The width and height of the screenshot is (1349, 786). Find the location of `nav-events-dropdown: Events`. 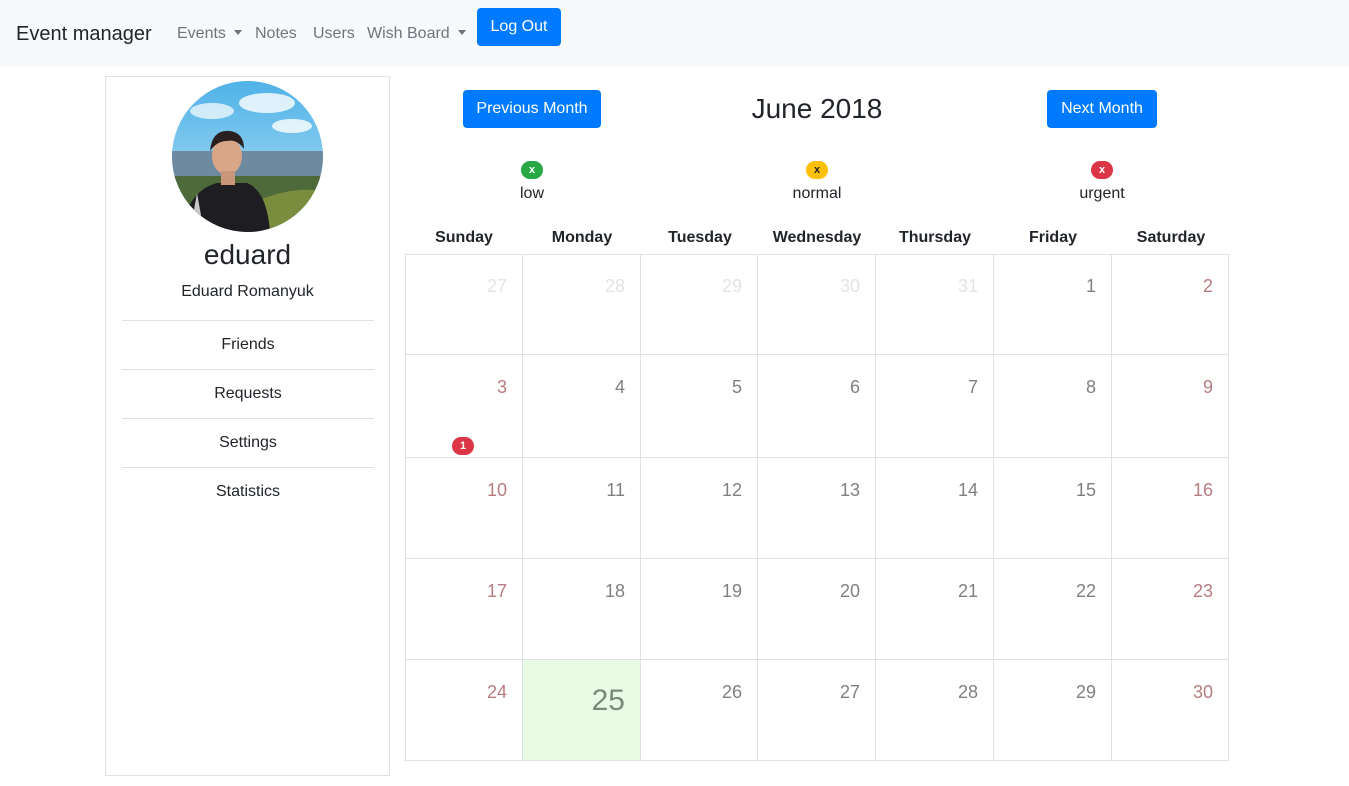

nav-events-dropdown: Events is located at coordinates (209, 34).